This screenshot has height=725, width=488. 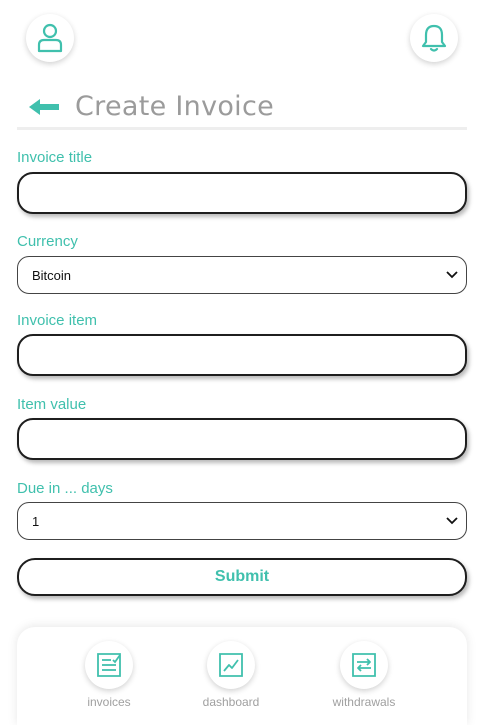 I want to click on invoice-item-label: Invoice item, so click(x=57, y=320).